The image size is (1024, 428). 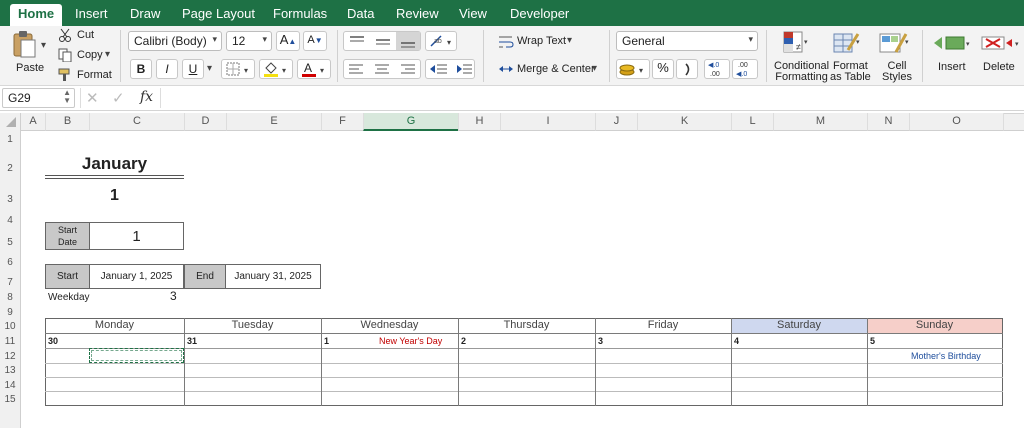 What do you see at coordinates (273, 122) in the screenshot?
I see `column-header-e: E` at bounding box center [273, 122].